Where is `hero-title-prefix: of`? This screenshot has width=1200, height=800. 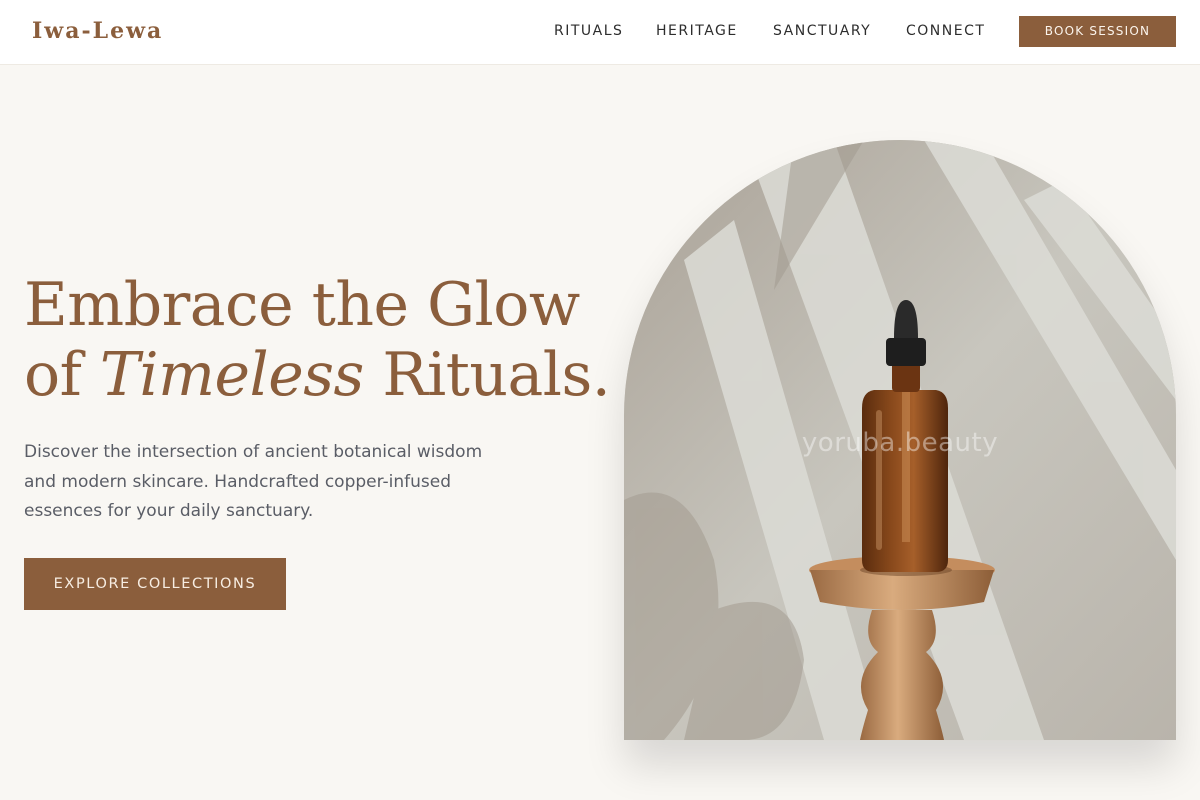
hero-title-prefix: of is located at coordinates (62, 375).